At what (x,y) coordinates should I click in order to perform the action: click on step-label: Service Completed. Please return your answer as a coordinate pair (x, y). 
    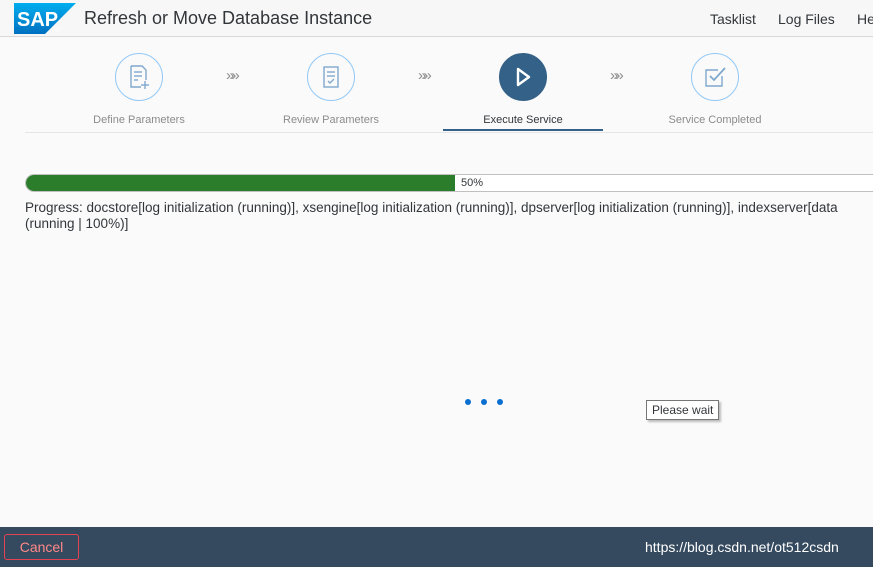
    Looking at the image, I should click on (715, 120).